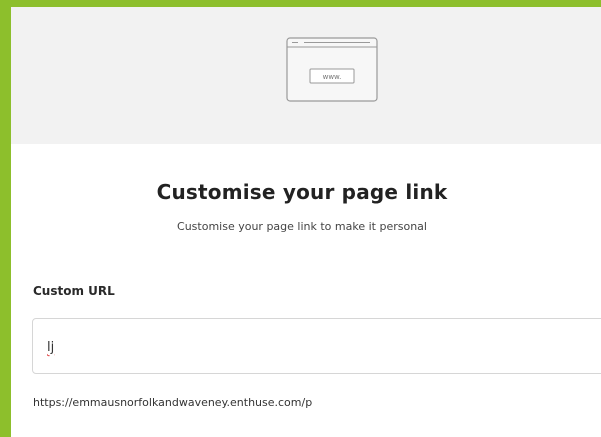 This screenshot has height=437, width=601. What do you see at coordinates (316, 346) in the screenshot?
I see `custom-url-input: lj` at bounding box center [316, 346].